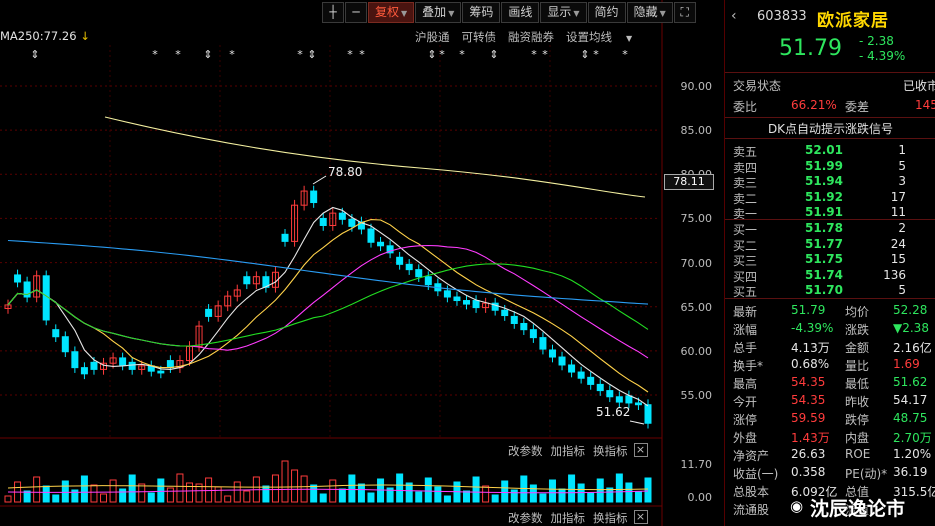 This screenshot has height=526, width=935. Describe the element at coordinates (734, 16) in the screenshot. I see `chevron-left-icon: ‹` at that location.